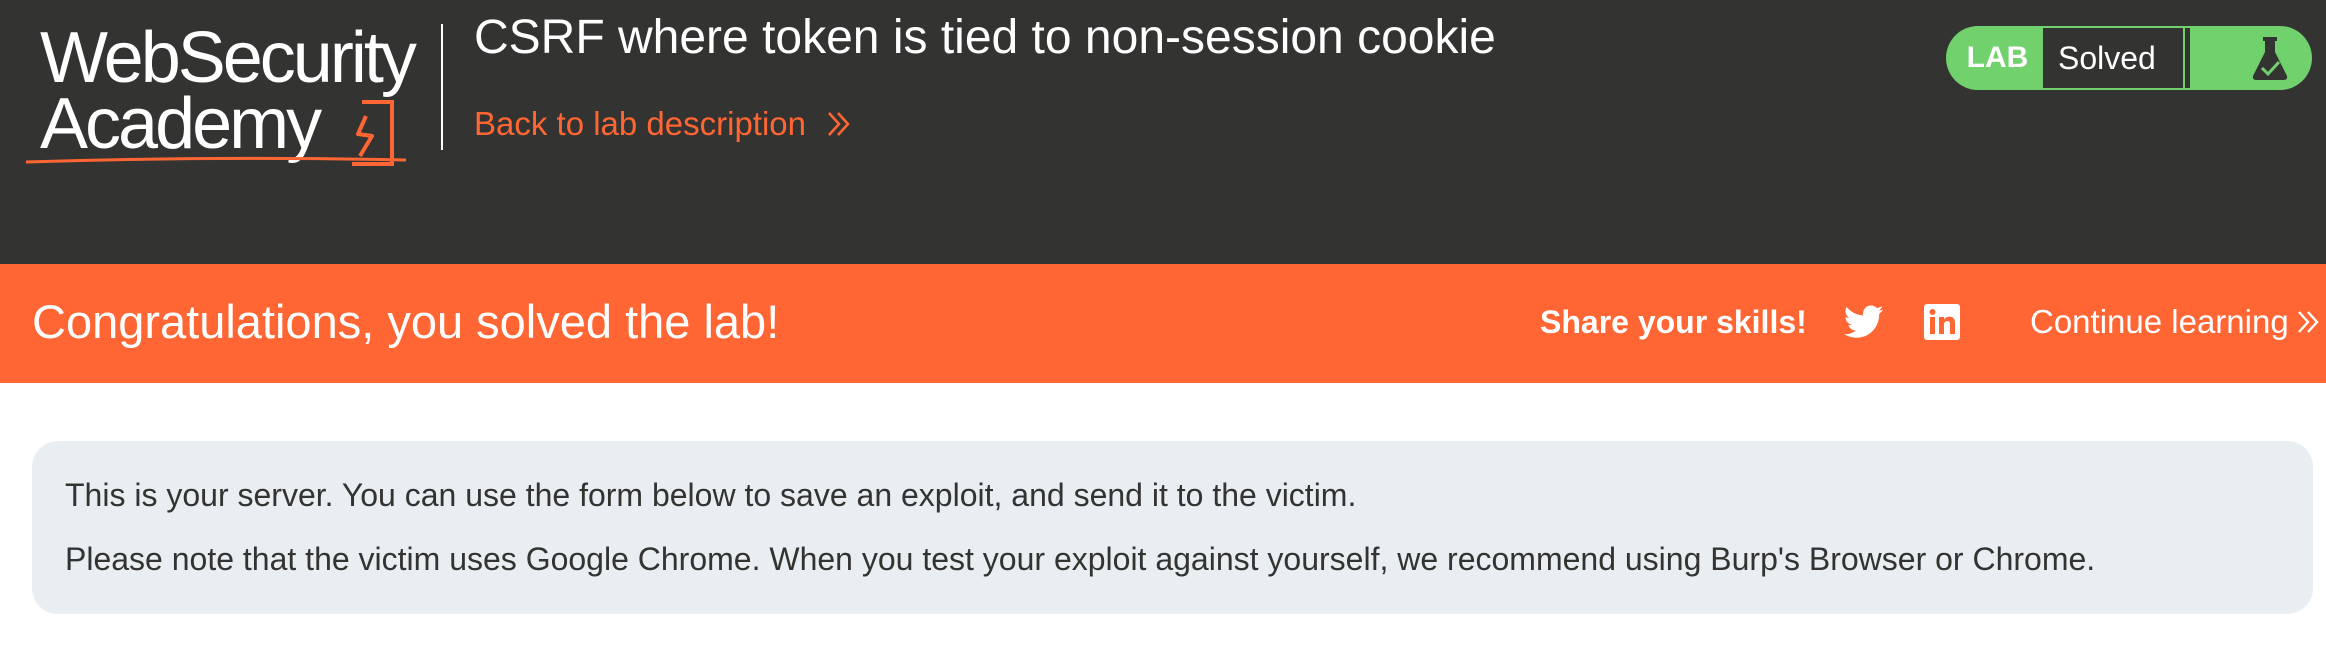 The height and width of the screenshot is (646, 2326). I want to click on twitter-icon, so click(1864, 322).